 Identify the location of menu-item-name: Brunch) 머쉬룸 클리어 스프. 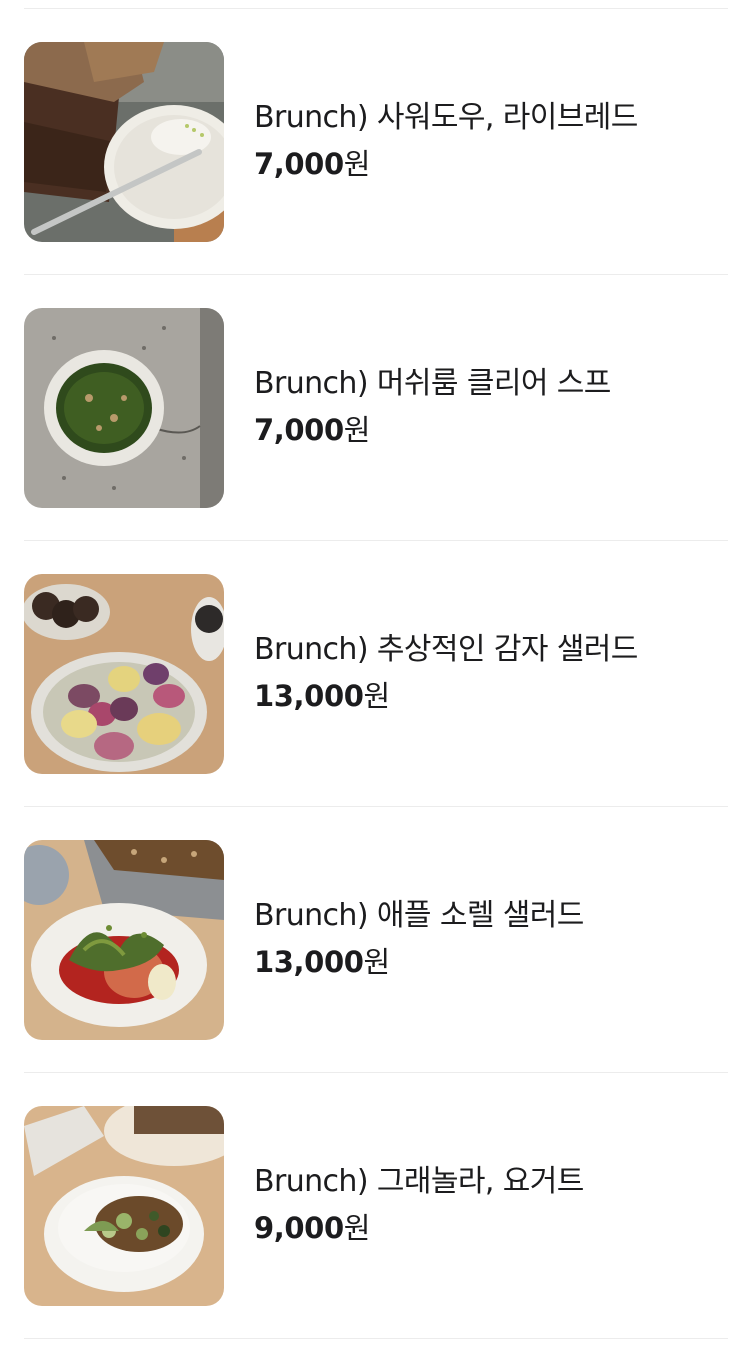
(432, 383).